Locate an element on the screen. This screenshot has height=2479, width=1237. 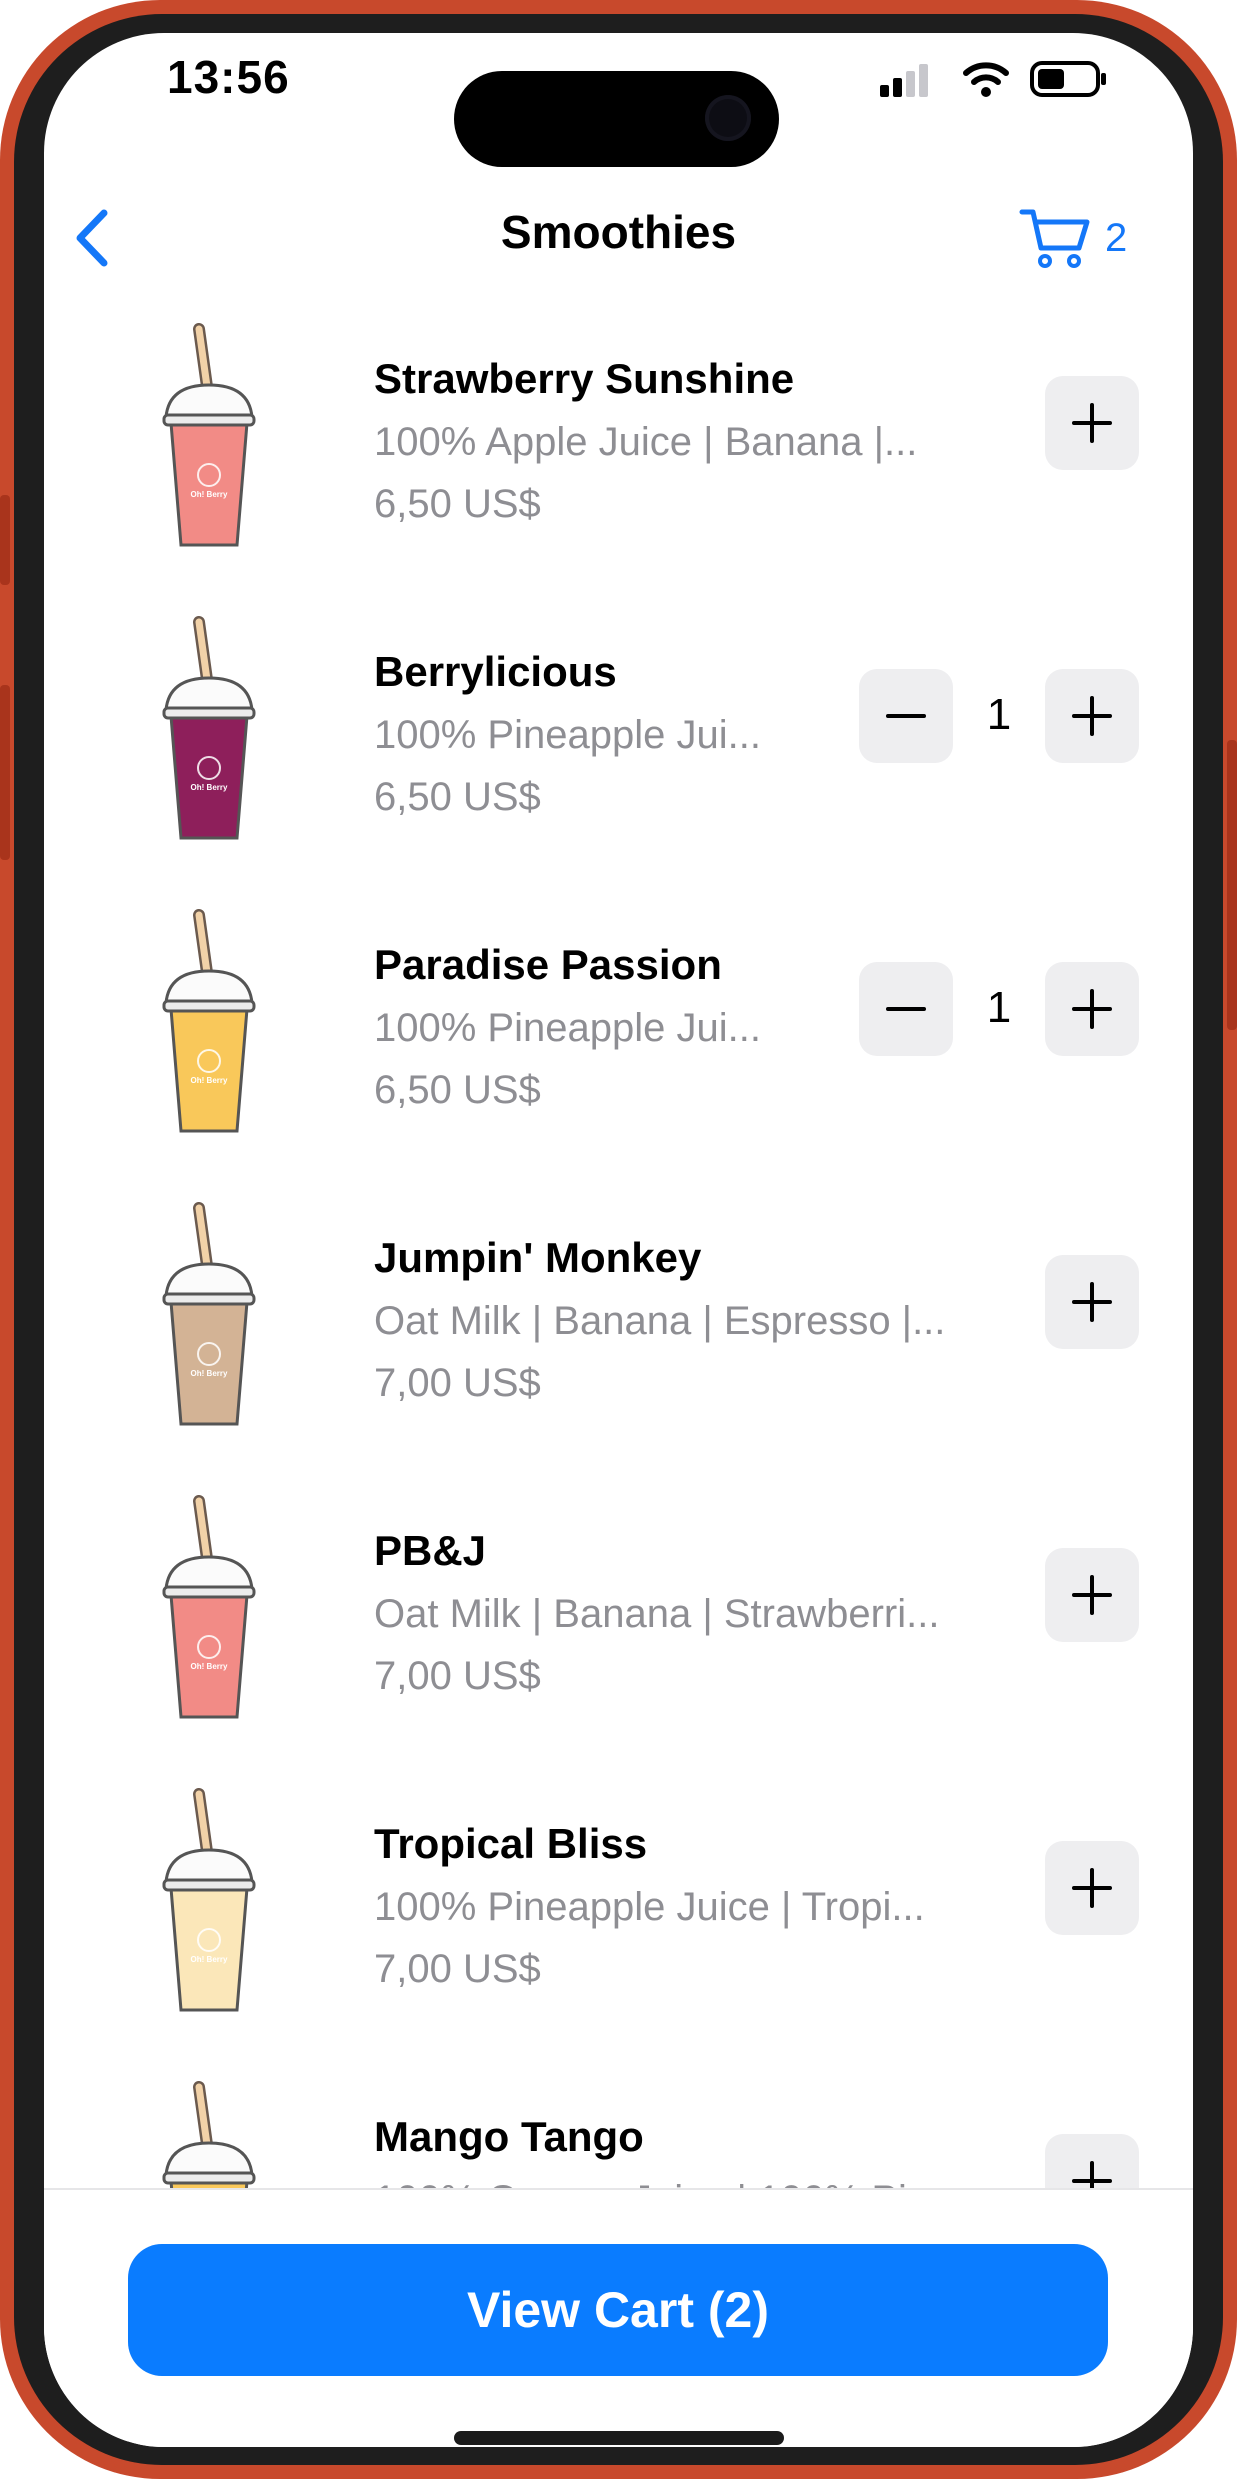
home-indicator is located at coordinates (619, 2438).